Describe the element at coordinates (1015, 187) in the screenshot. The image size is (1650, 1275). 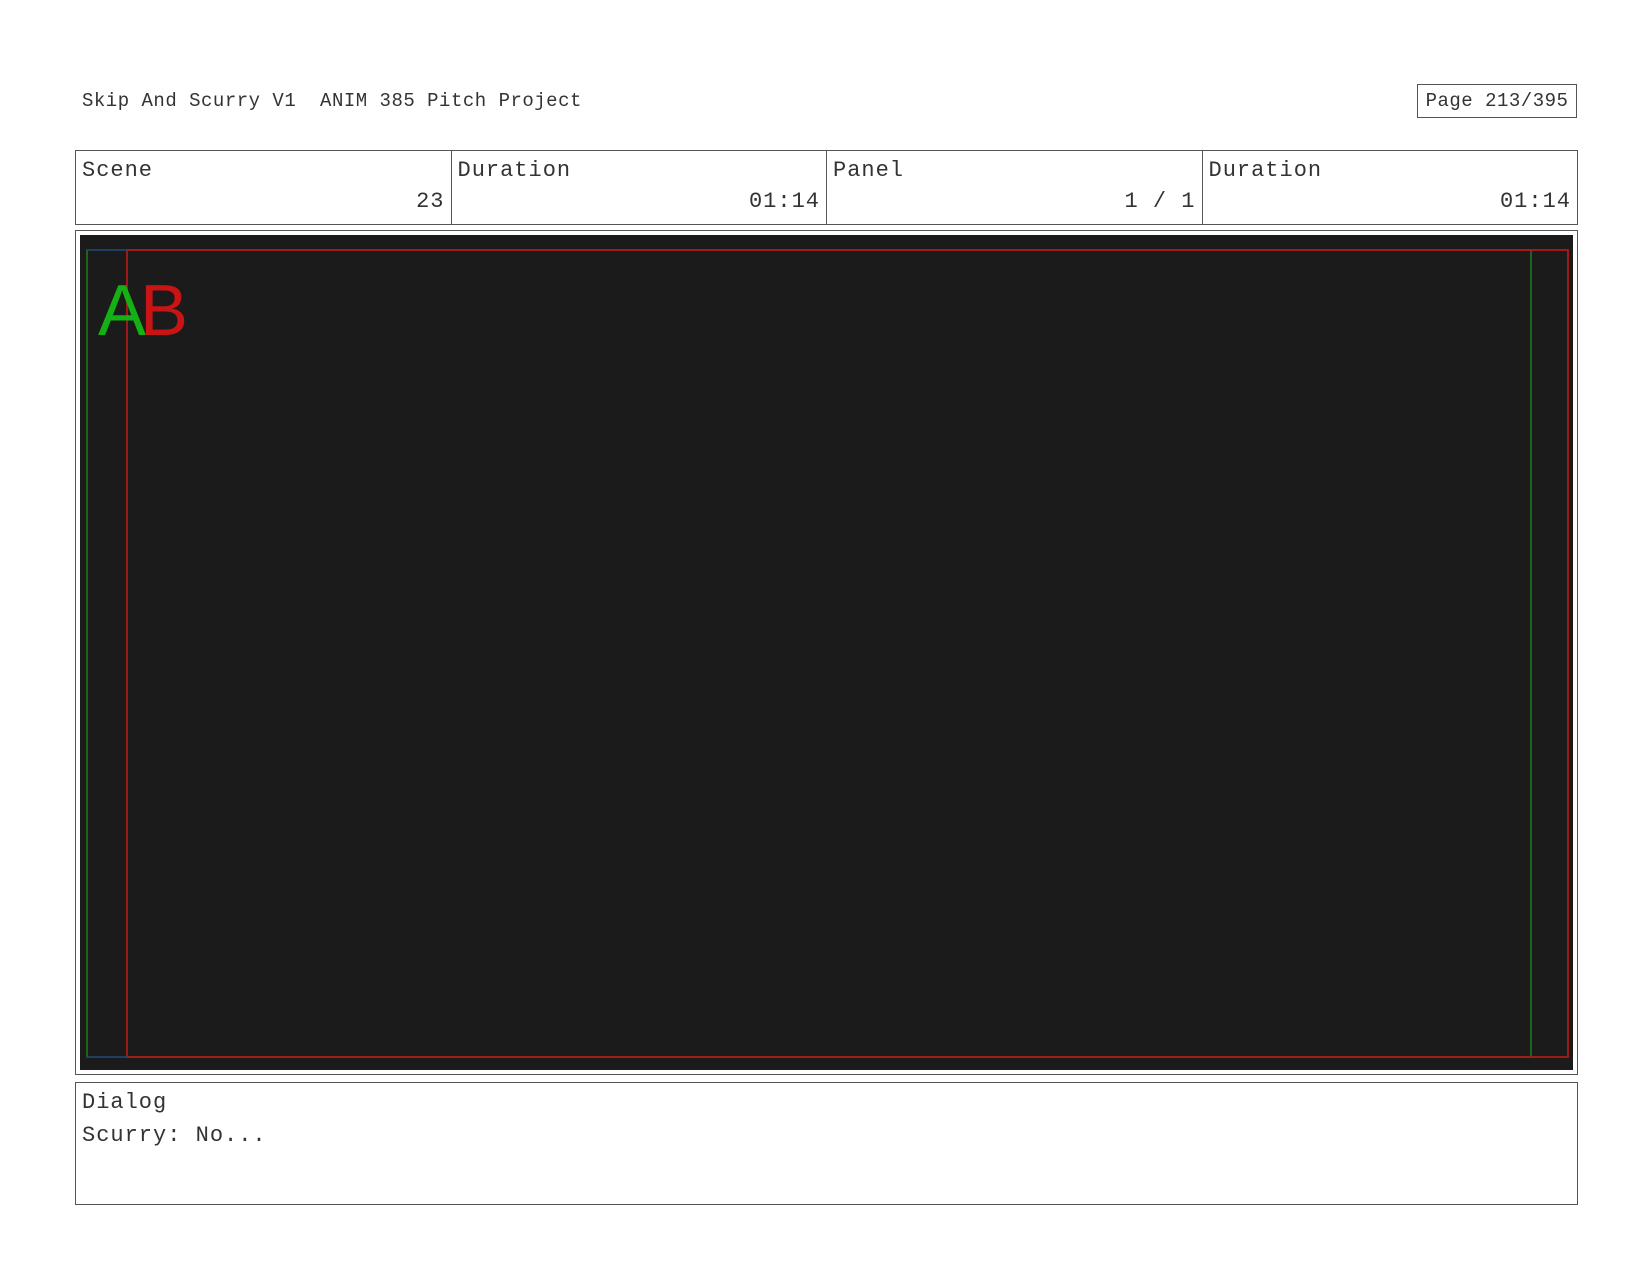
I see `panel-cell: Panel 1 / 1` at that location.